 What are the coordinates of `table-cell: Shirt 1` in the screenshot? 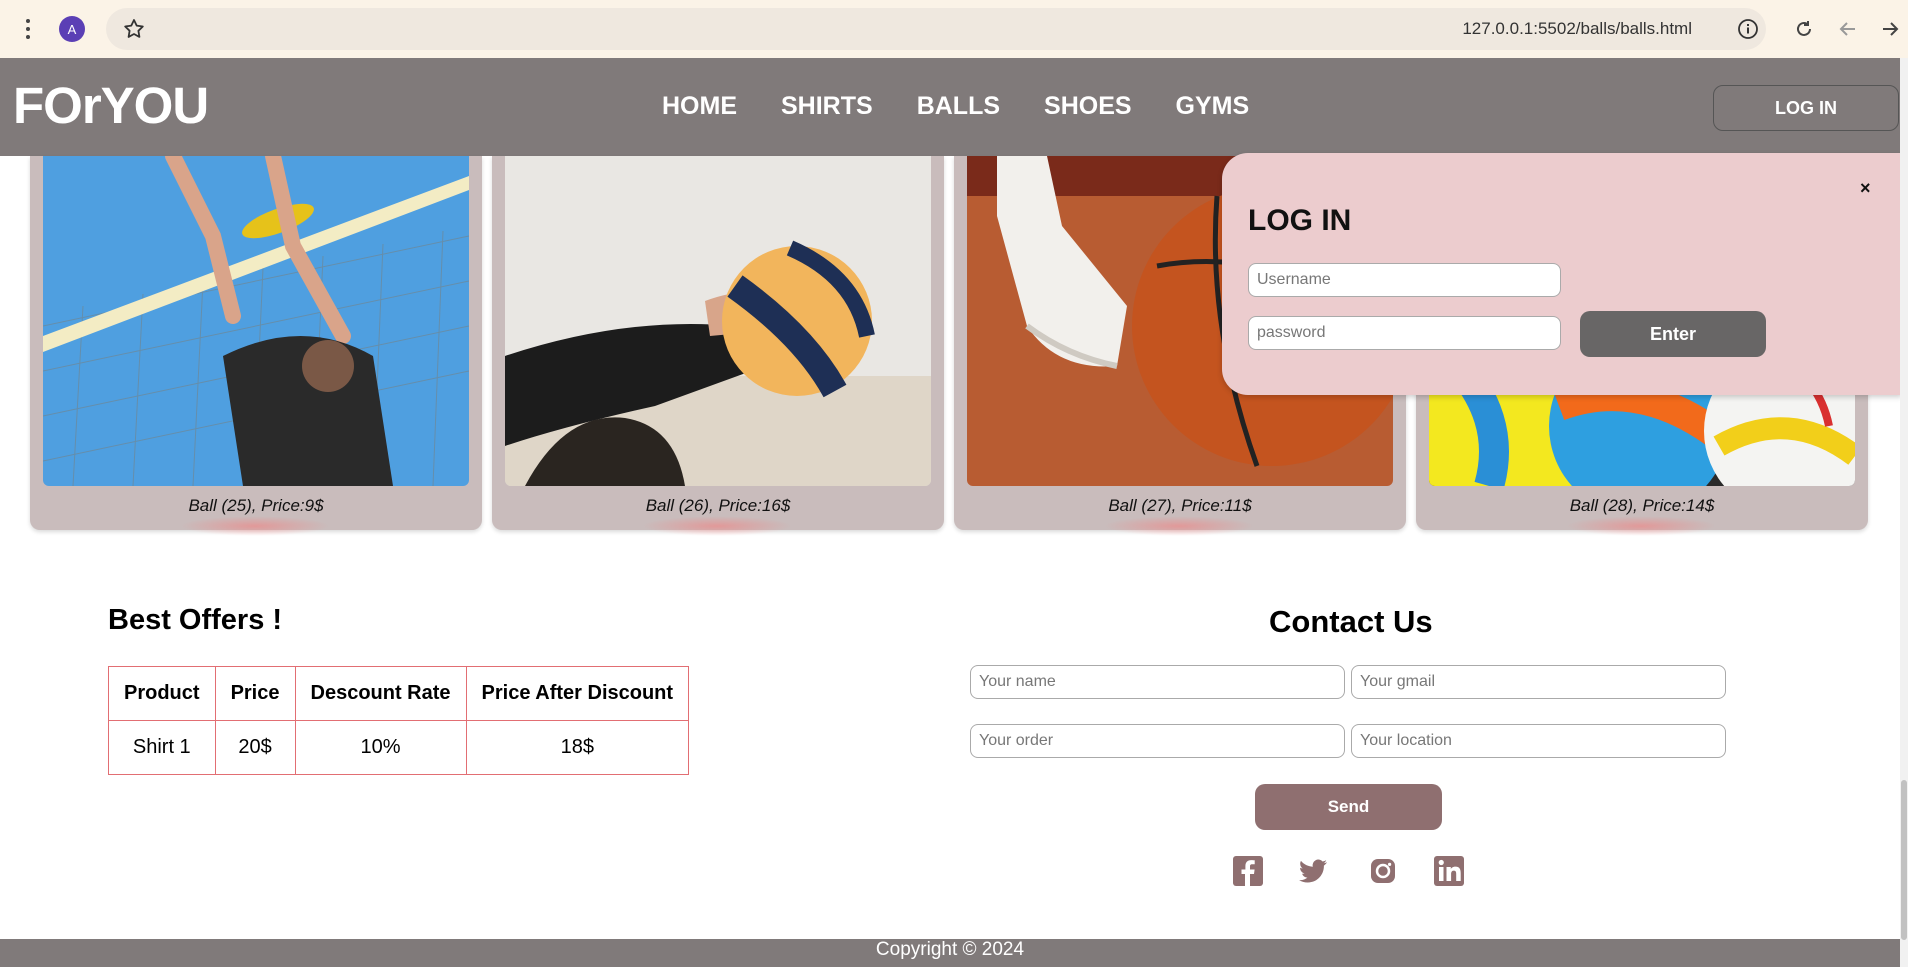 It's located at (162, 747).